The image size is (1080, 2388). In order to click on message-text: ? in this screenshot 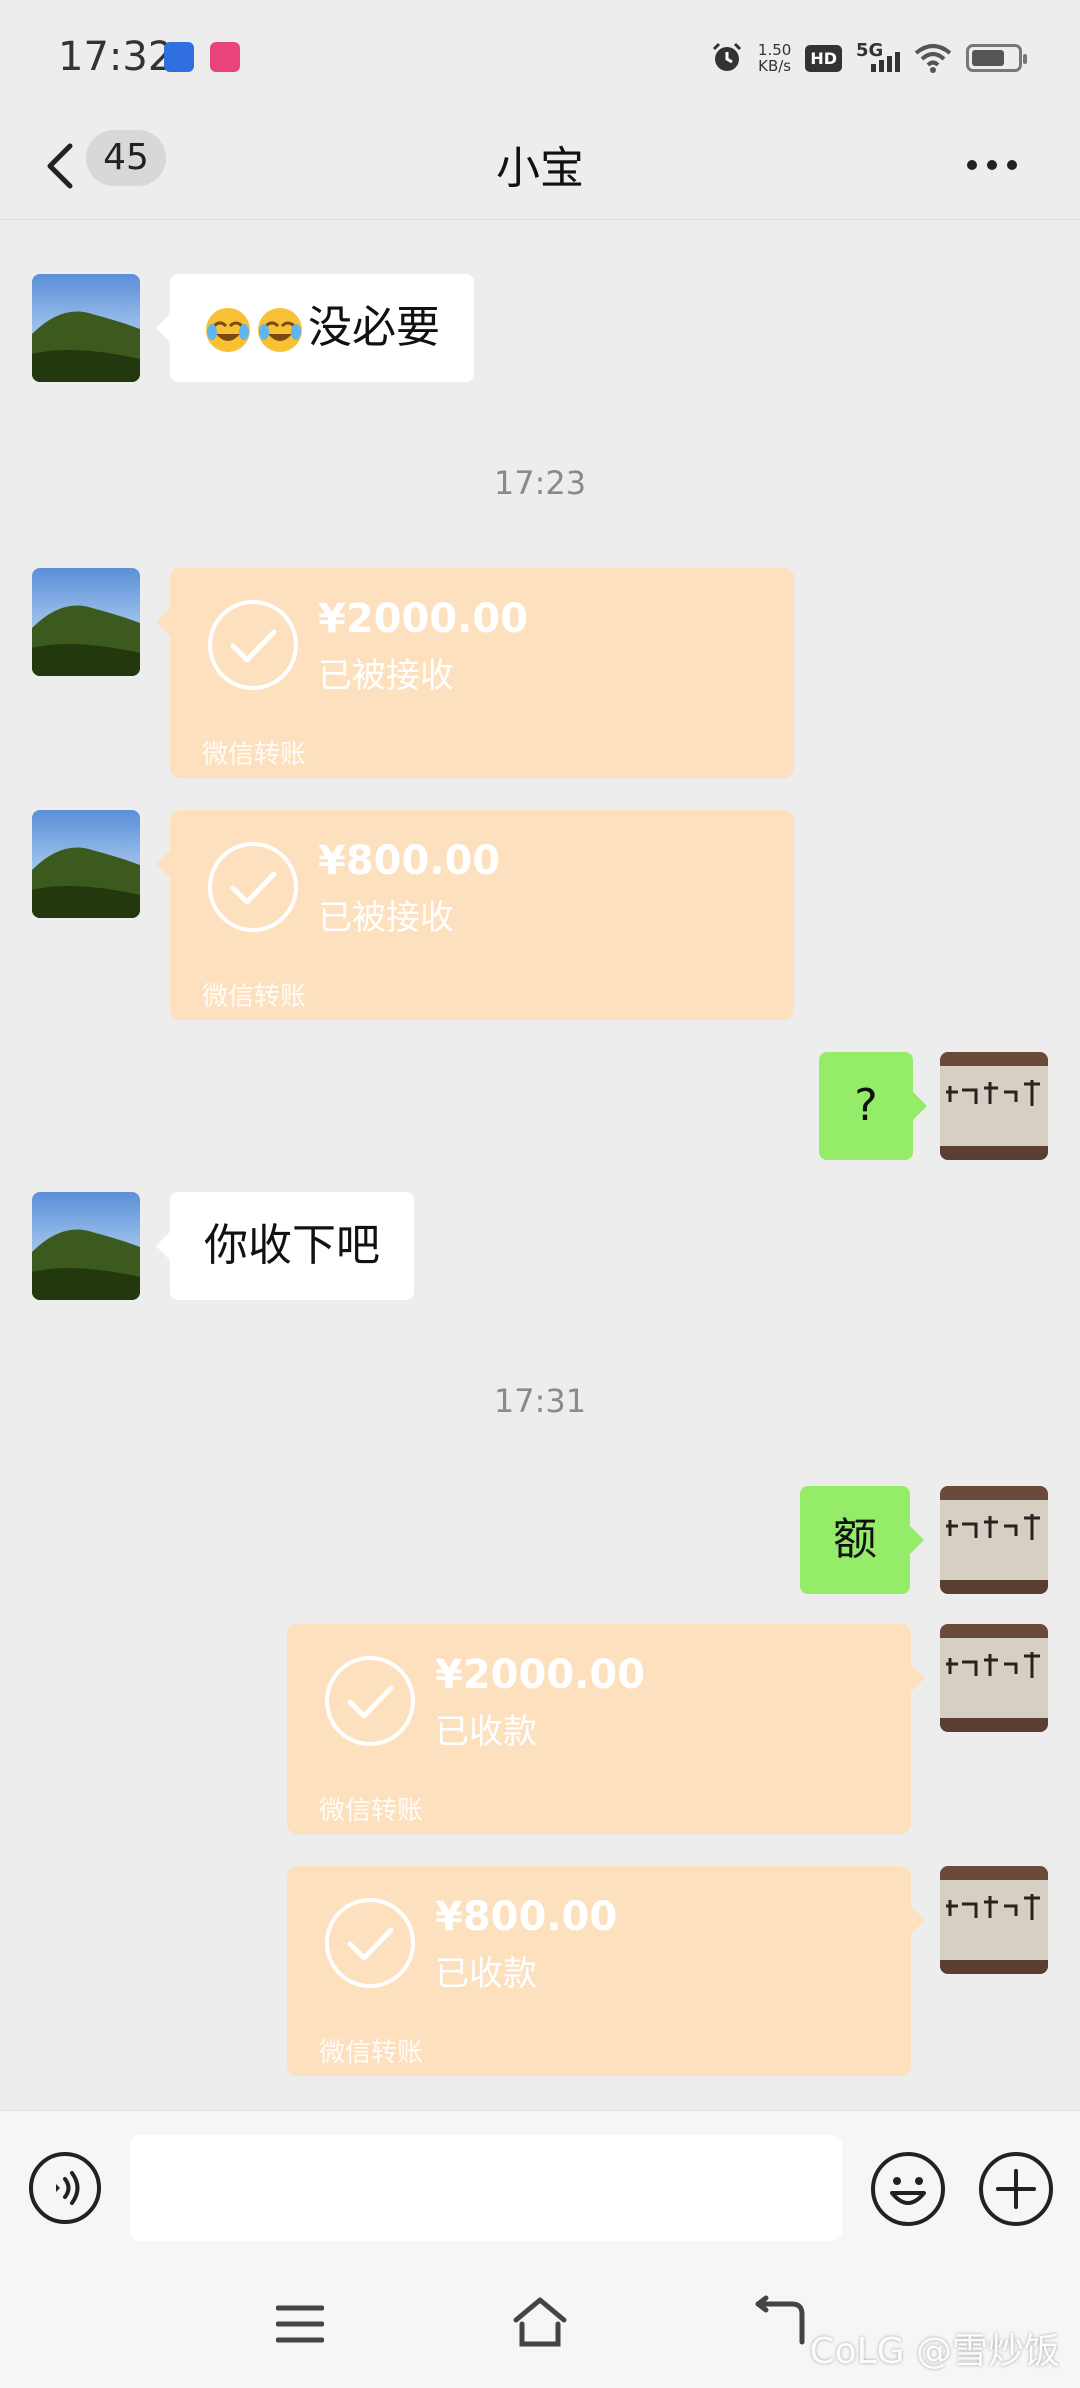, I will do `click(866, 1105)`.